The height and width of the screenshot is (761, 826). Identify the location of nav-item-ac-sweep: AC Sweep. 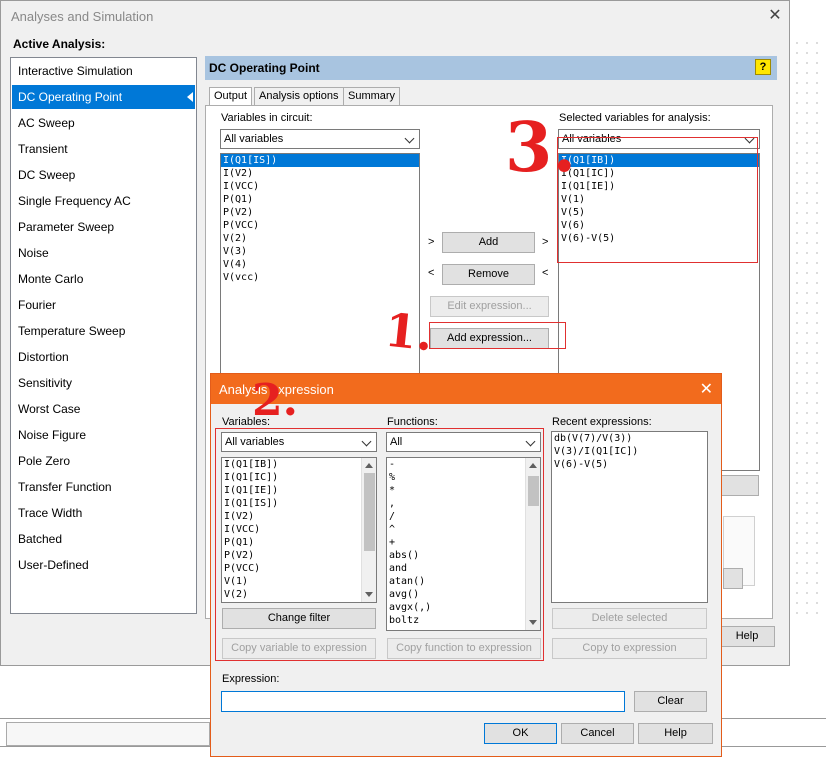
(103, 123).